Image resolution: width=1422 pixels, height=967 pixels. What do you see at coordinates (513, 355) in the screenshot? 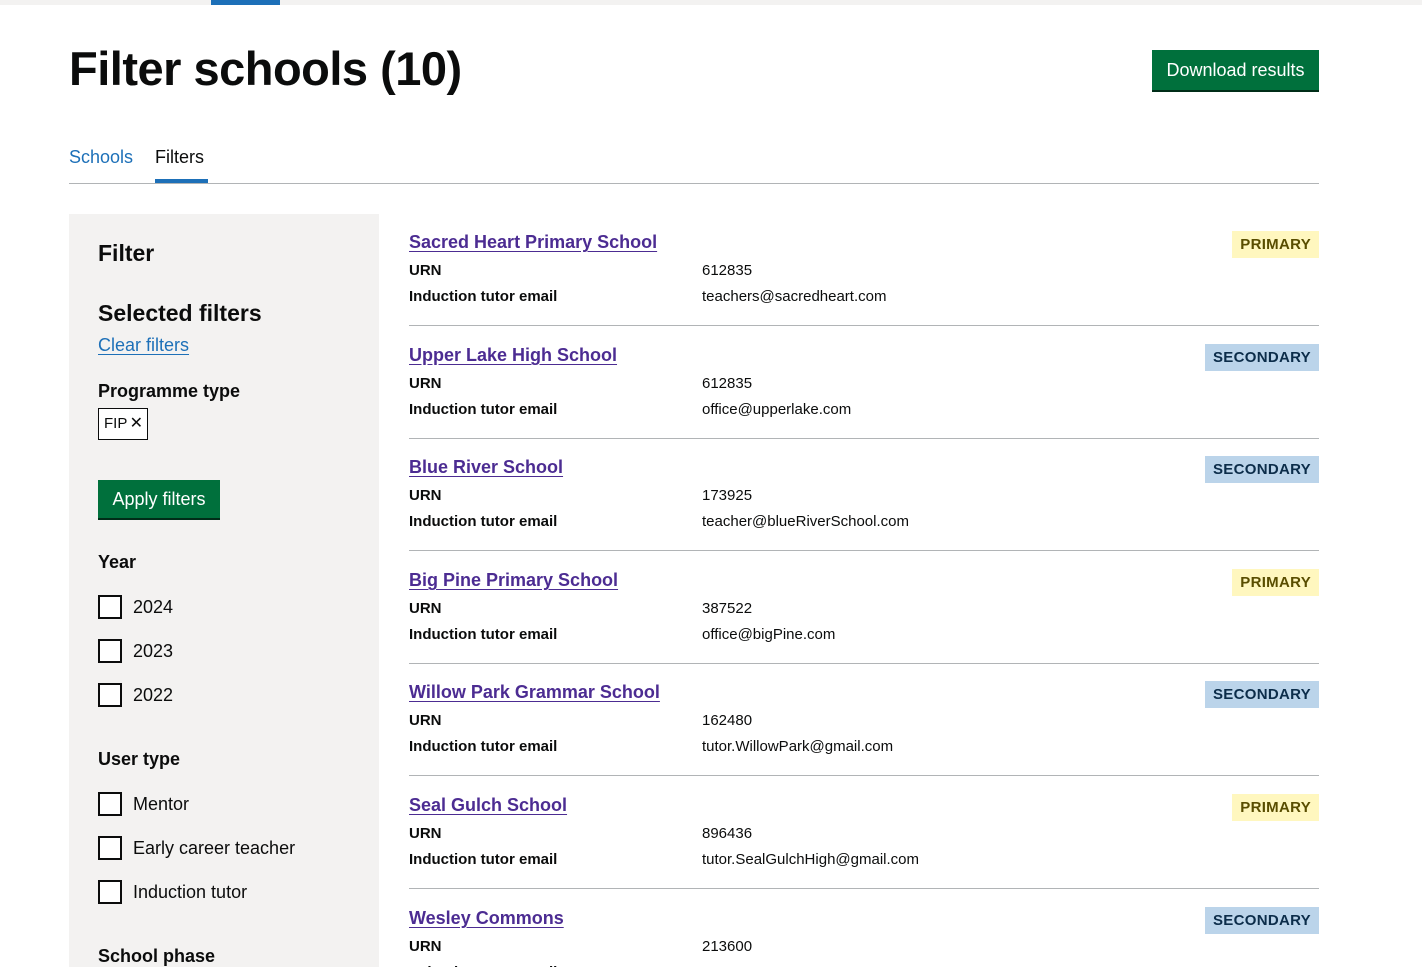
I see `school-name-link: Upper Lake High School` at bounding box center [513, 355].